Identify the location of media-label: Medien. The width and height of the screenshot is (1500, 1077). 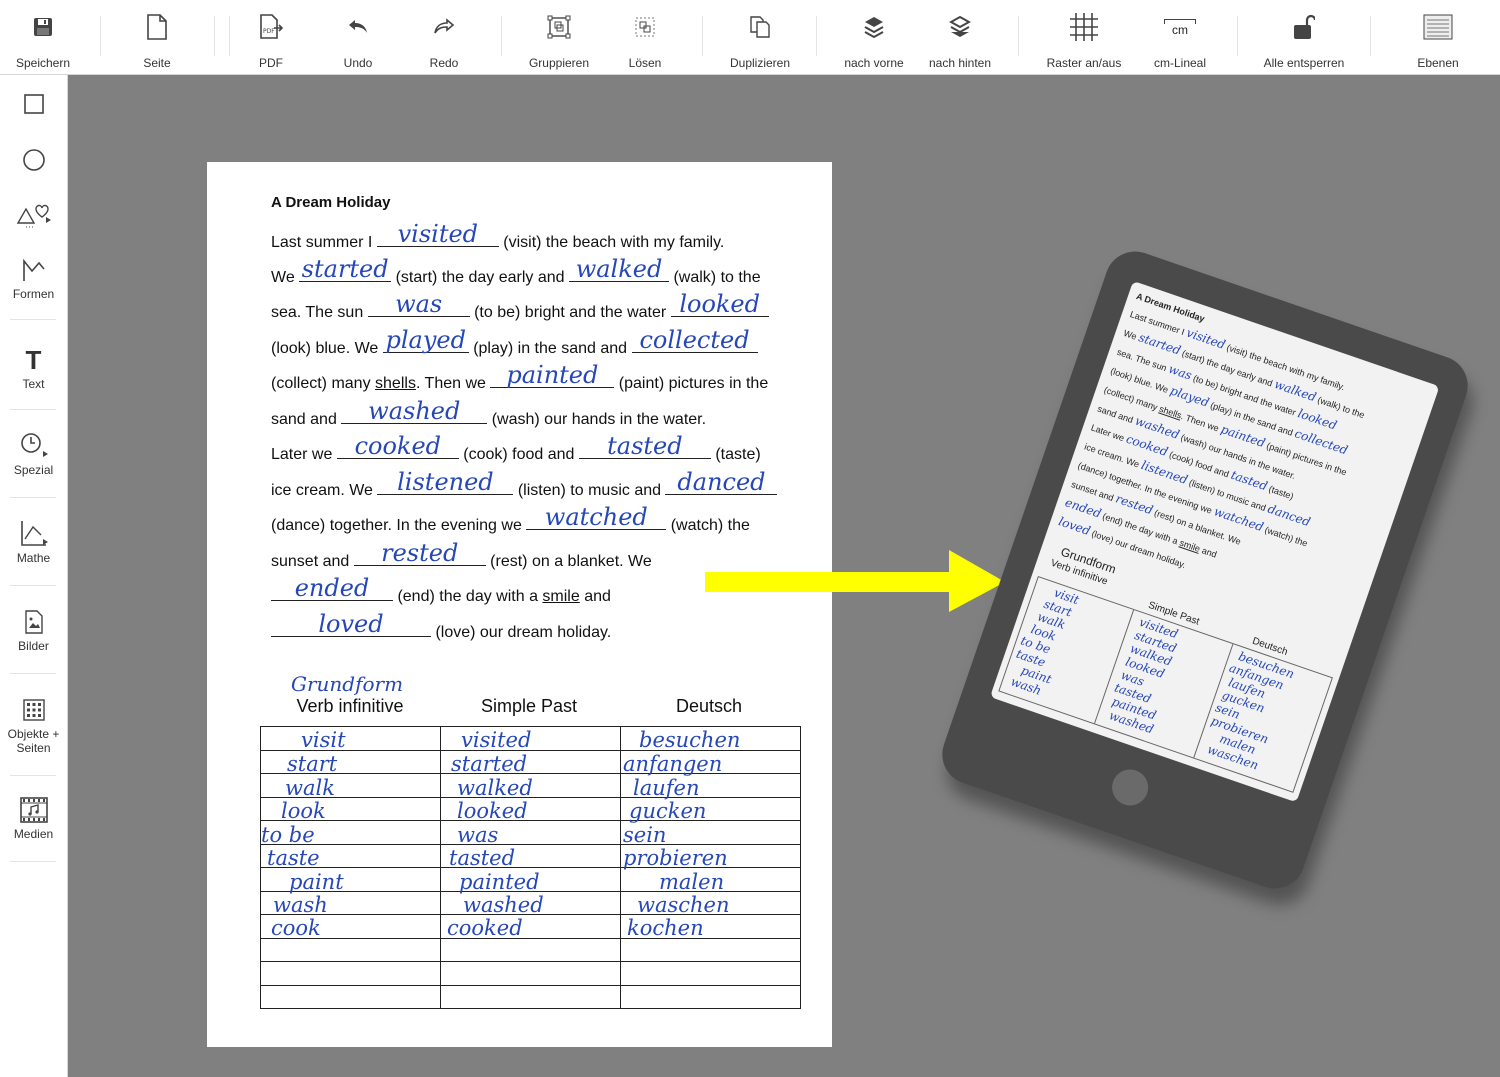
(33, 834).